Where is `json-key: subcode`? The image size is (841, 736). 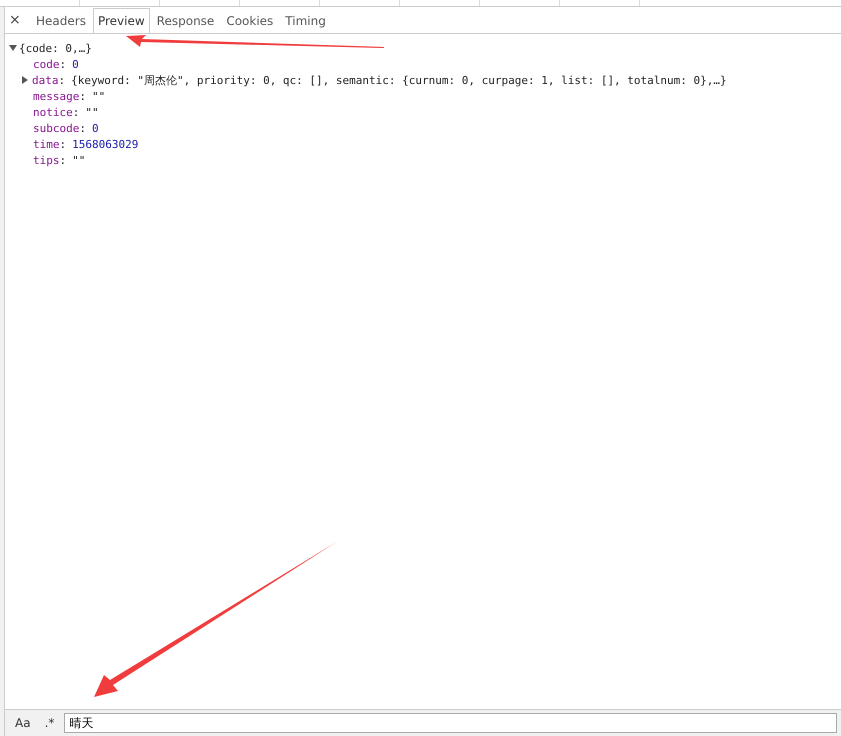 json-key: subcode is located at coordinates (56, 128).